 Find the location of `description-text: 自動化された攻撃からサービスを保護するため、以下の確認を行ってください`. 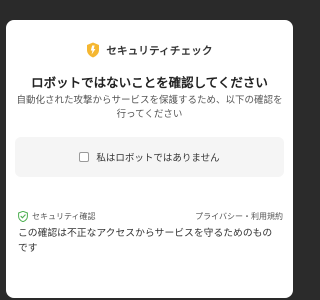

description-text: 自動化された攻撃からサービスを保護するため、以下の確認を行ってください is located at coordinates (149, 107).